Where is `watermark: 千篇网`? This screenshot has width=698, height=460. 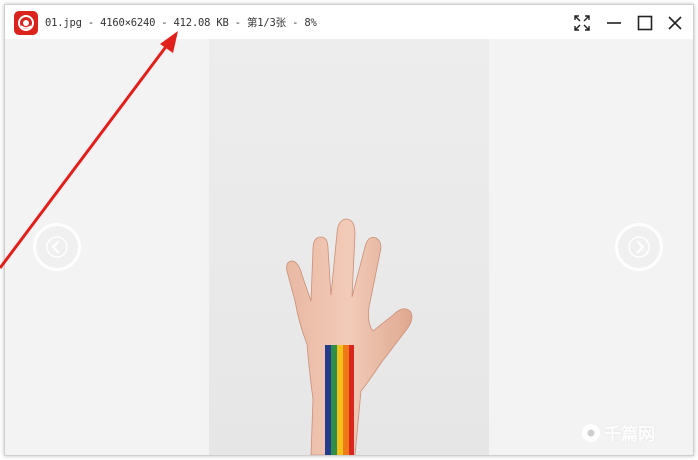 watermark: 千篇网 is located at coordinates (618, 432).